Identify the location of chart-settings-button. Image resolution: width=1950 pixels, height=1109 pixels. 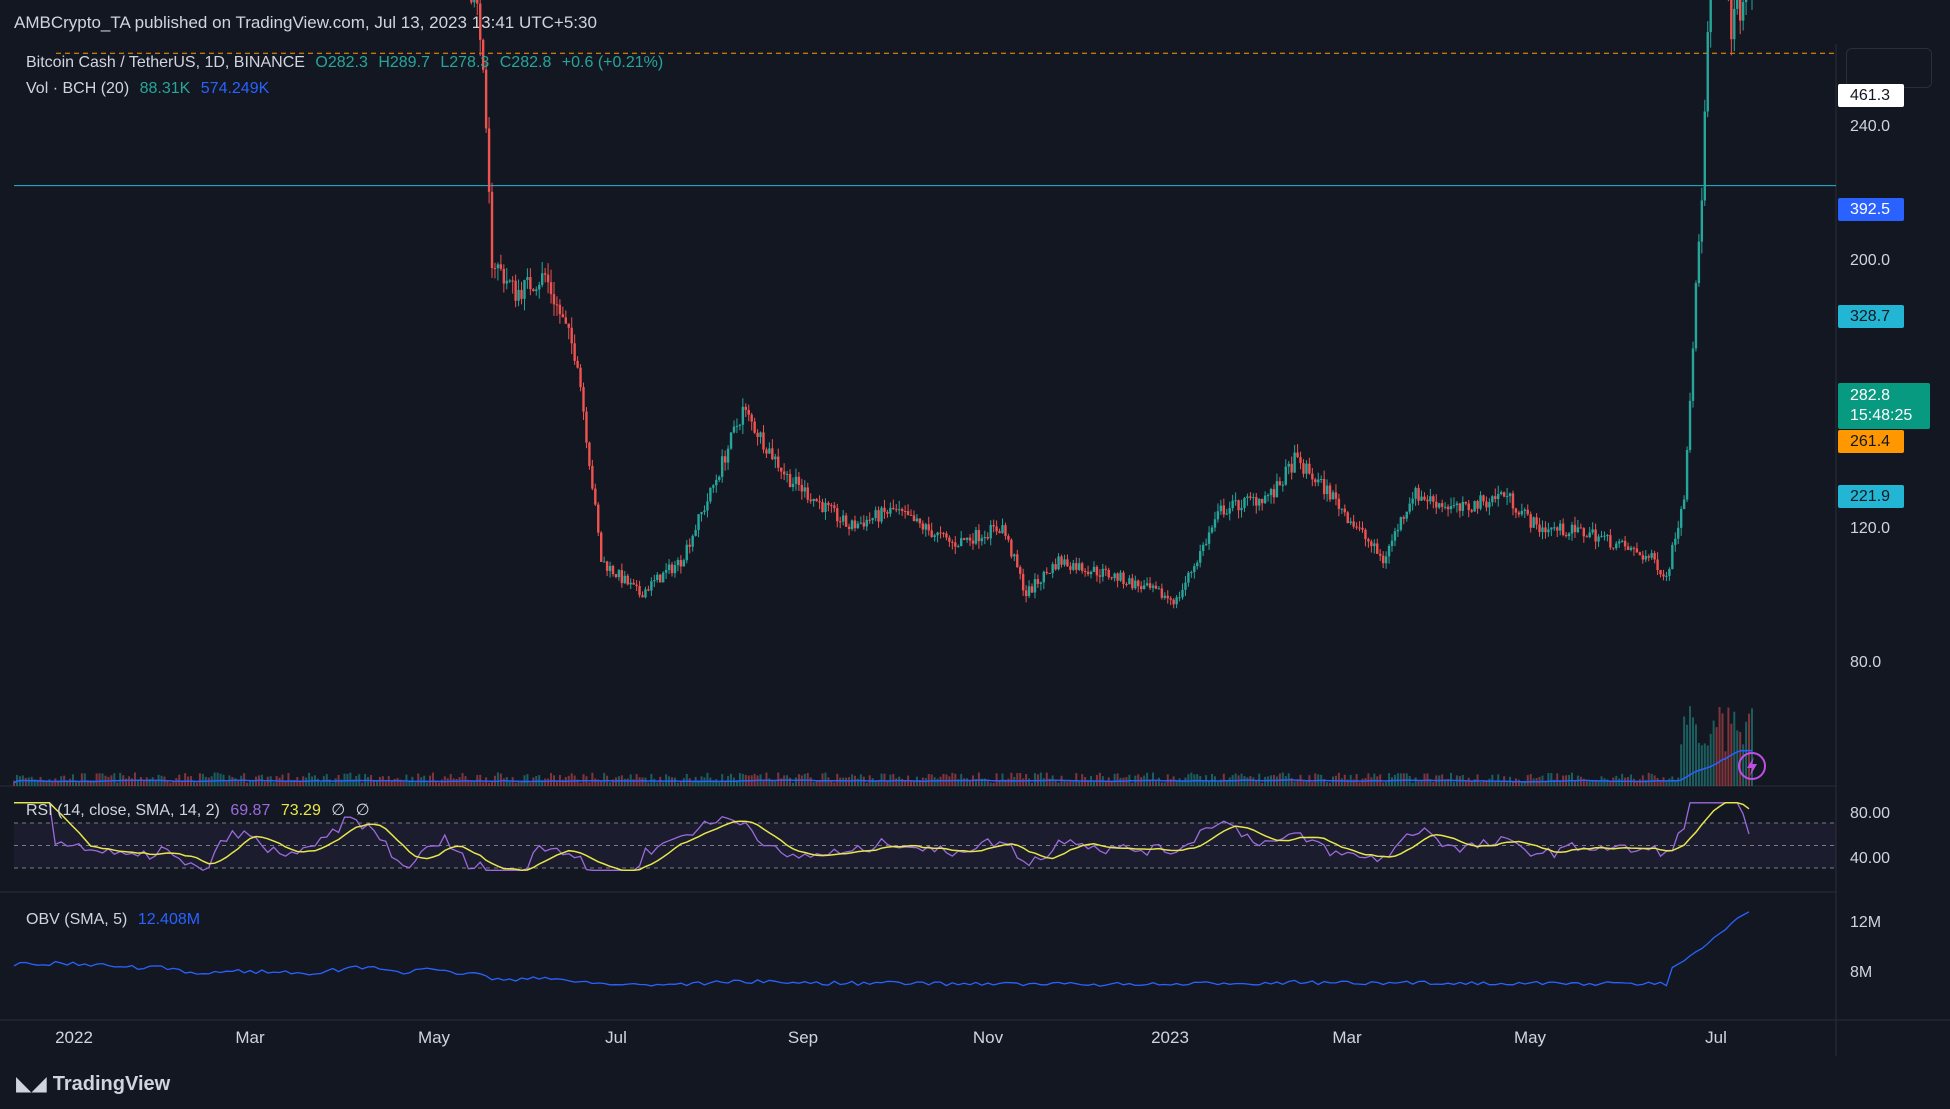
(1889, 68).